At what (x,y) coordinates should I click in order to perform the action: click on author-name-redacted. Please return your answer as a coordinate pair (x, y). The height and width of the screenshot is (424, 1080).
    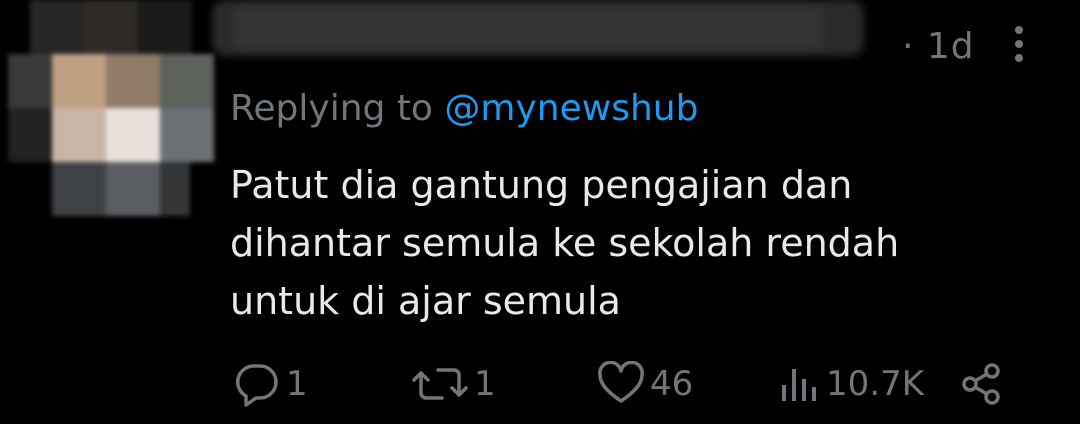
    Looking at the image, I should click on (538, 28).